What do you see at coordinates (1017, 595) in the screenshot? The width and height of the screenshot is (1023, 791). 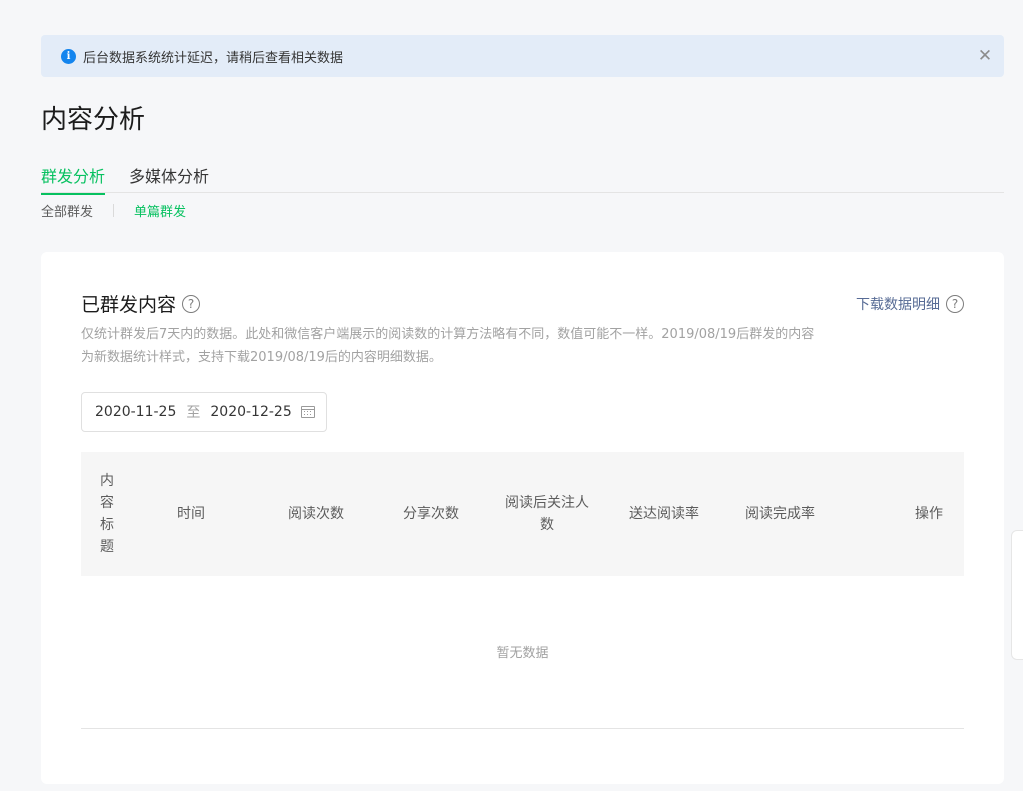 I see `side-floating-panel` at bounding box center [1017, 595].